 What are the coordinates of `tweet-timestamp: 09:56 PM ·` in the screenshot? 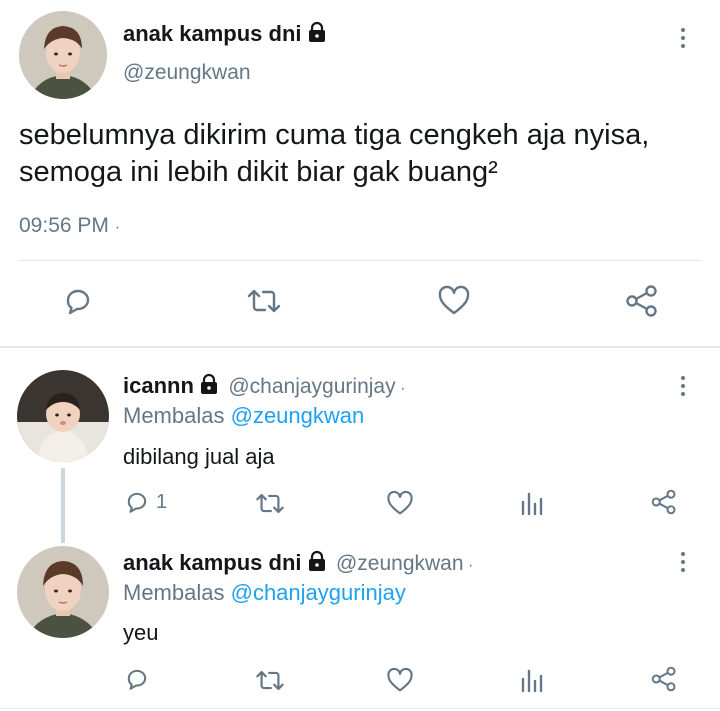 It's located at (69, 226).